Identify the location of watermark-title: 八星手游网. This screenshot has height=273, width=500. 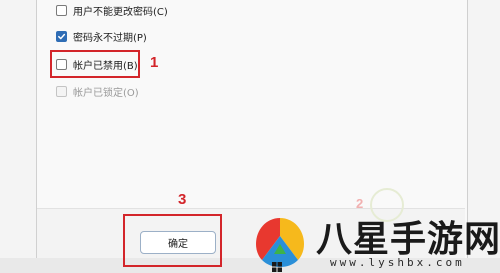
(408, 239).